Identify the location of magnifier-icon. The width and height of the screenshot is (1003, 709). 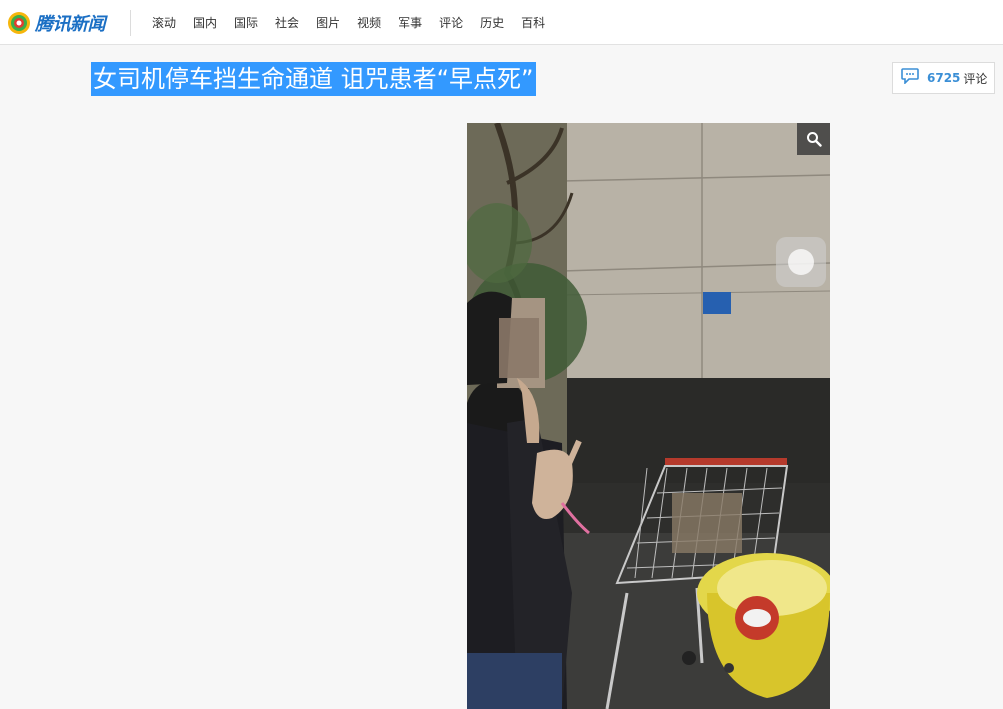
(814, 139).